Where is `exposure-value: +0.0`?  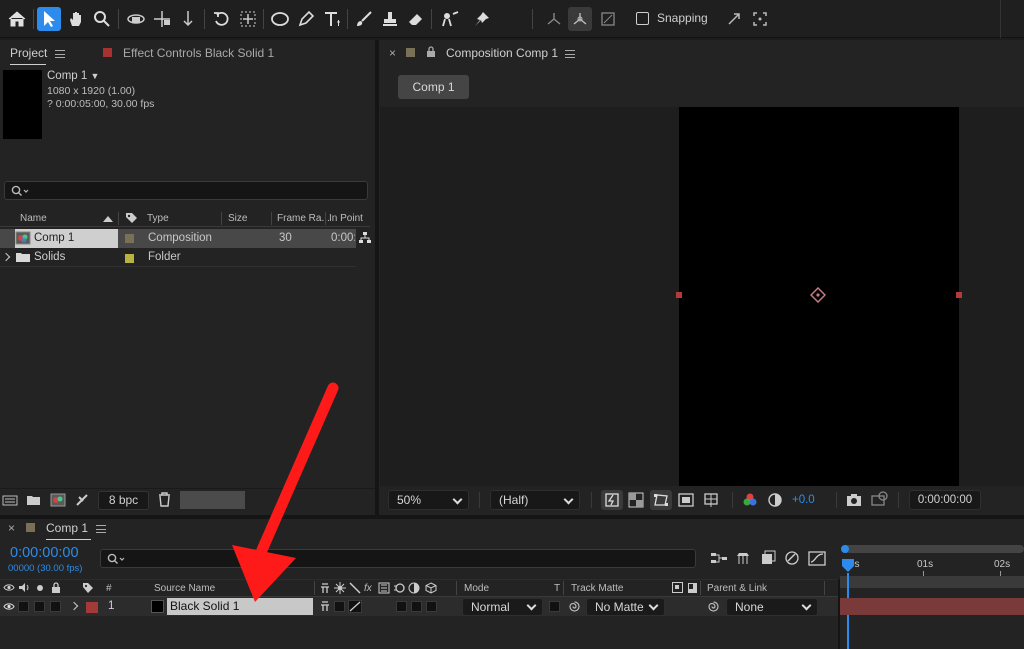 exposure-value: +0.0 is located at coordinates (803, 500).